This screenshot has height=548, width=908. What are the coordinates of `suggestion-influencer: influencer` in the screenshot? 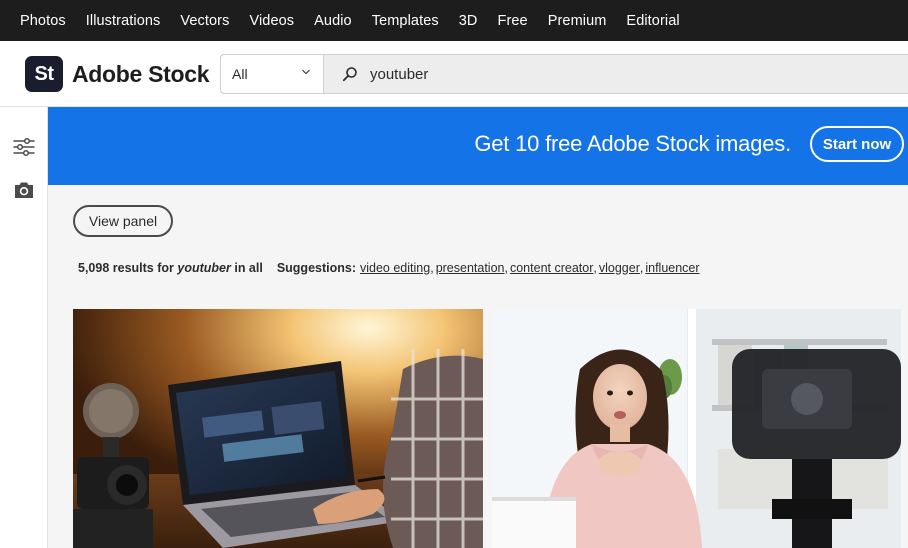 It's located at (672, 268).